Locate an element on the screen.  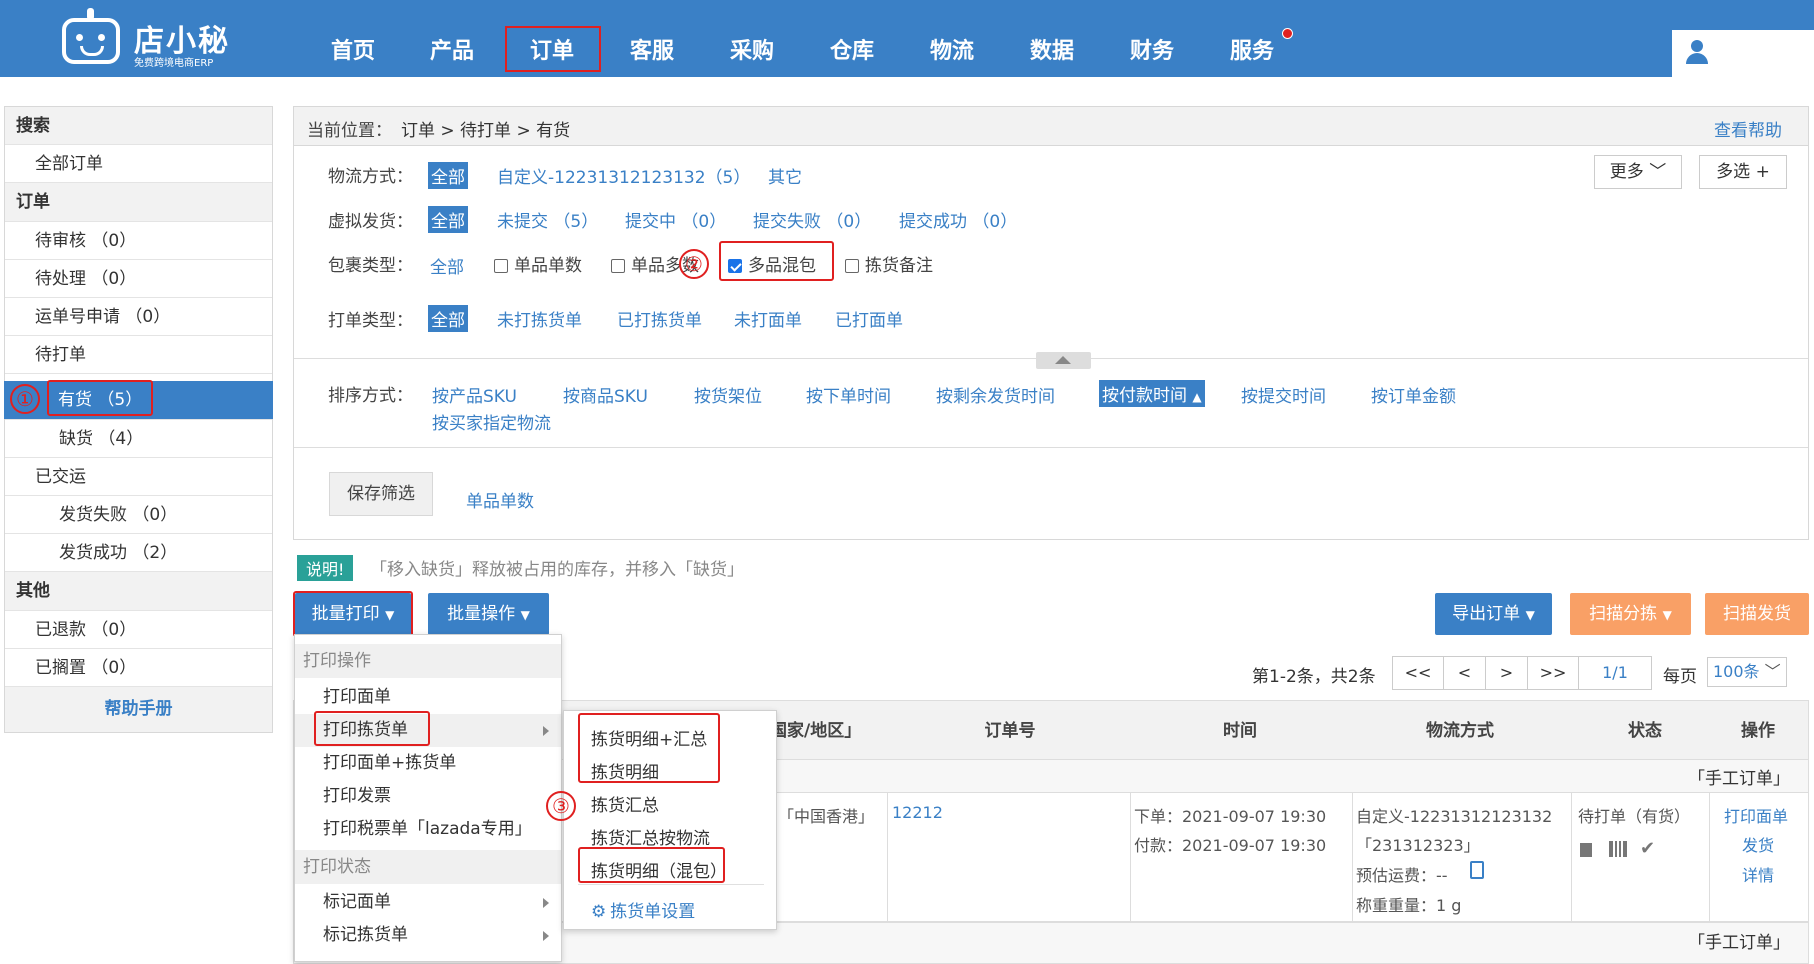
nav-purchase: 采购 is located at coordinates (752, 49).